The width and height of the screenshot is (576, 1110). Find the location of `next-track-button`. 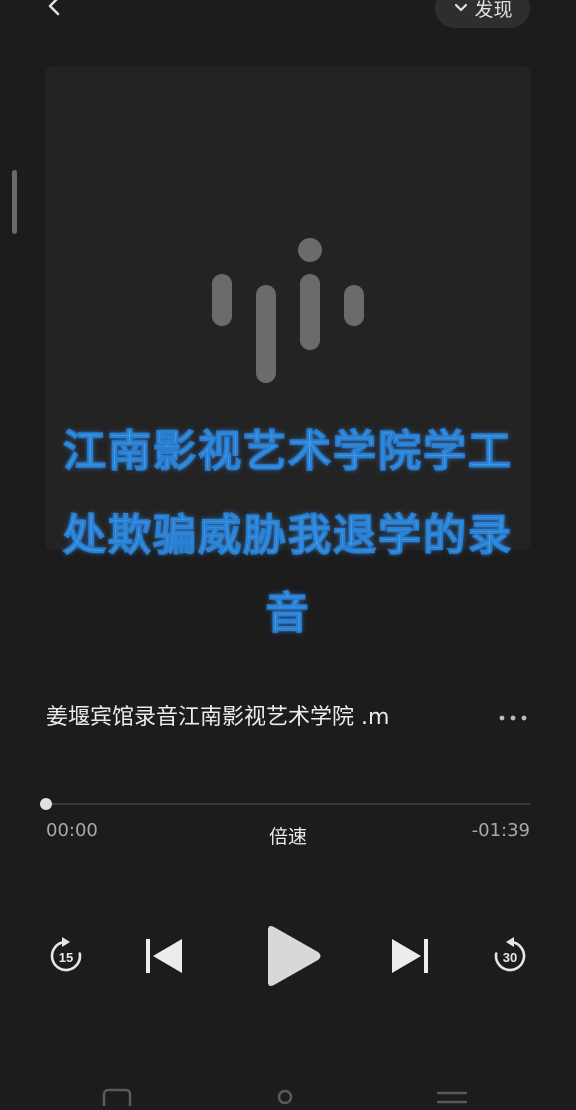

next-track-button is located at coordinates (411, 956).